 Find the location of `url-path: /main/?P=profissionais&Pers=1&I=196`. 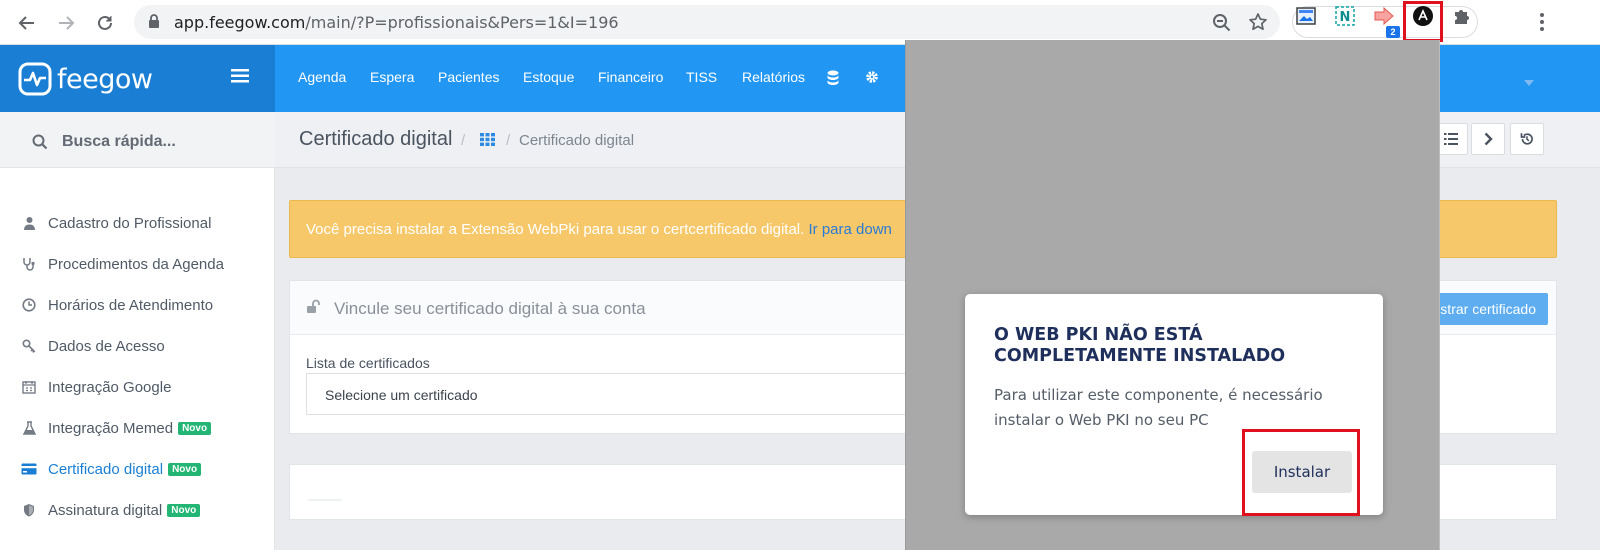

url-path: /main/?P=profissionais&Pers=1&I=196 is located at coordinates (462, 22).